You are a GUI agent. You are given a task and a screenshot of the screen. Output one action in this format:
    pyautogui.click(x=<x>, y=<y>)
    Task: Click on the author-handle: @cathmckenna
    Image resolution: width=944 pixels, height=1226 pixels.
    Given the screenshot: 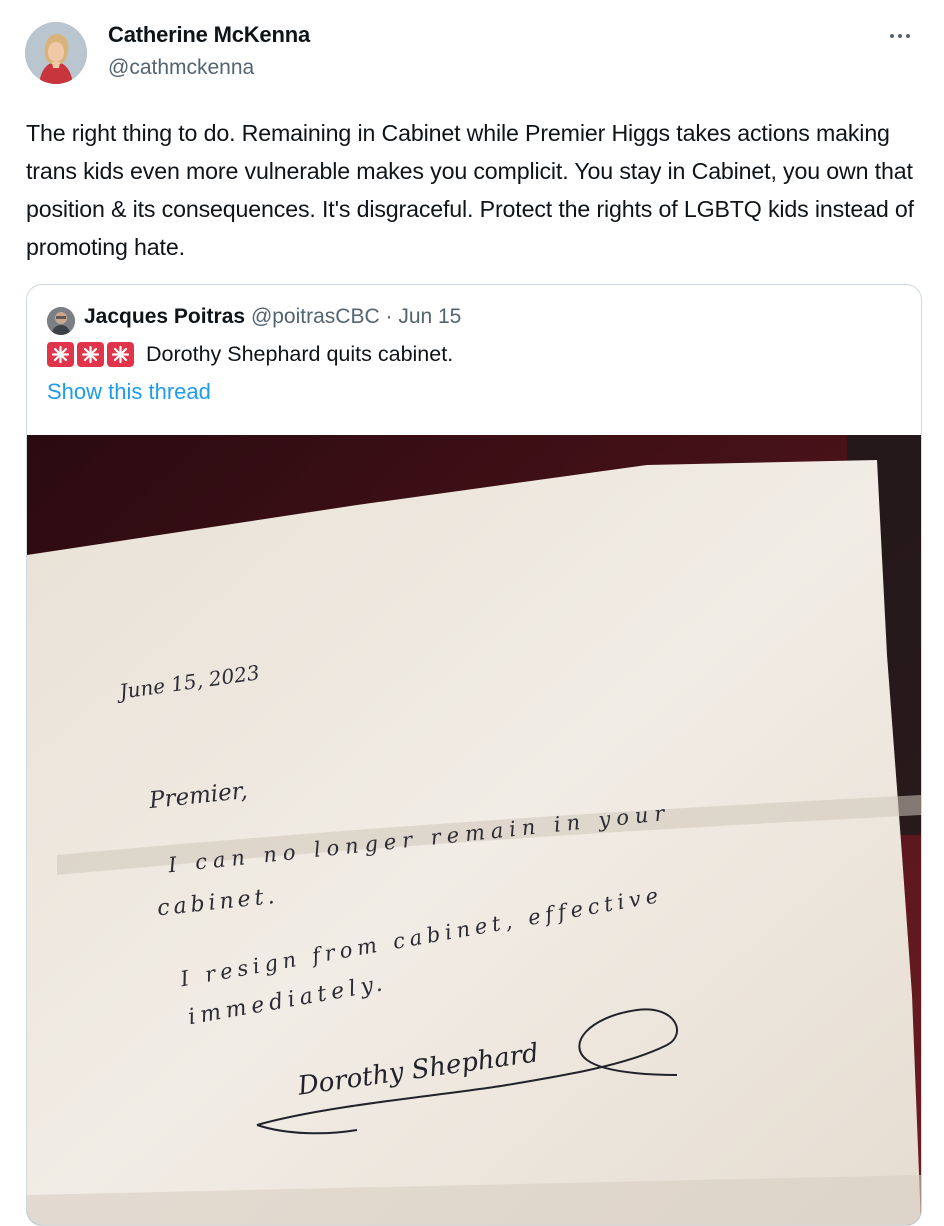 What is the action you would take?
    pyautogui.click(x=181, y=68)
    